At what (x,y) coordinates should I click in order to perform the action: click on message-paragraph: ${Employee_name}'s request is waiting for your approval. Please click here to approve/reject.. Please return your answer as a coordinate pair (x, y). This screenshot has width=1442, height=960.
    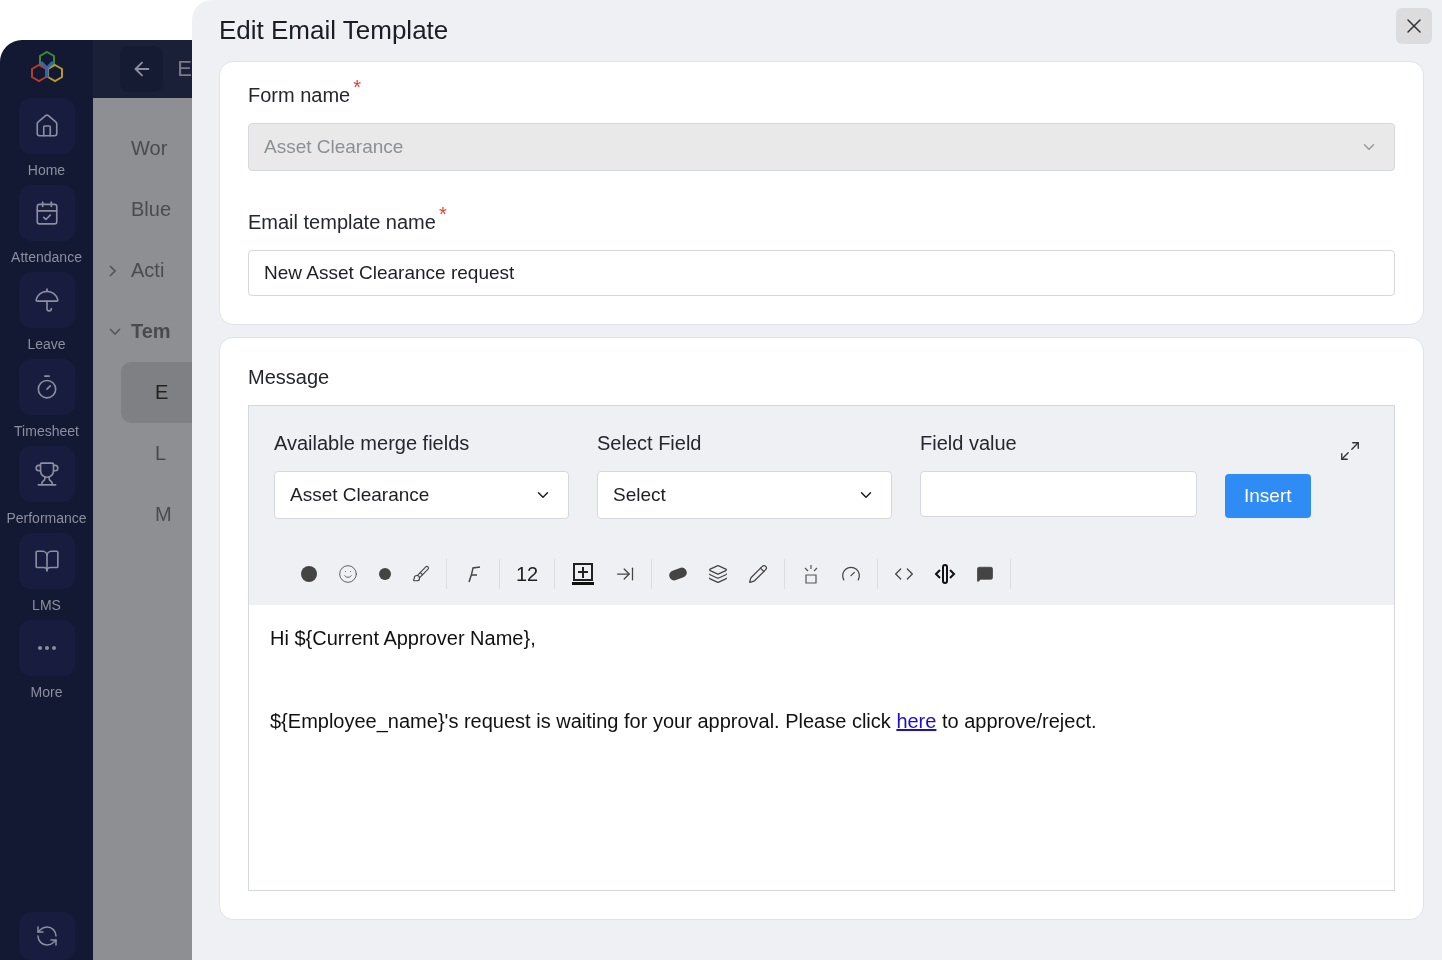
    Looking at the image, I should click on (684, 721).